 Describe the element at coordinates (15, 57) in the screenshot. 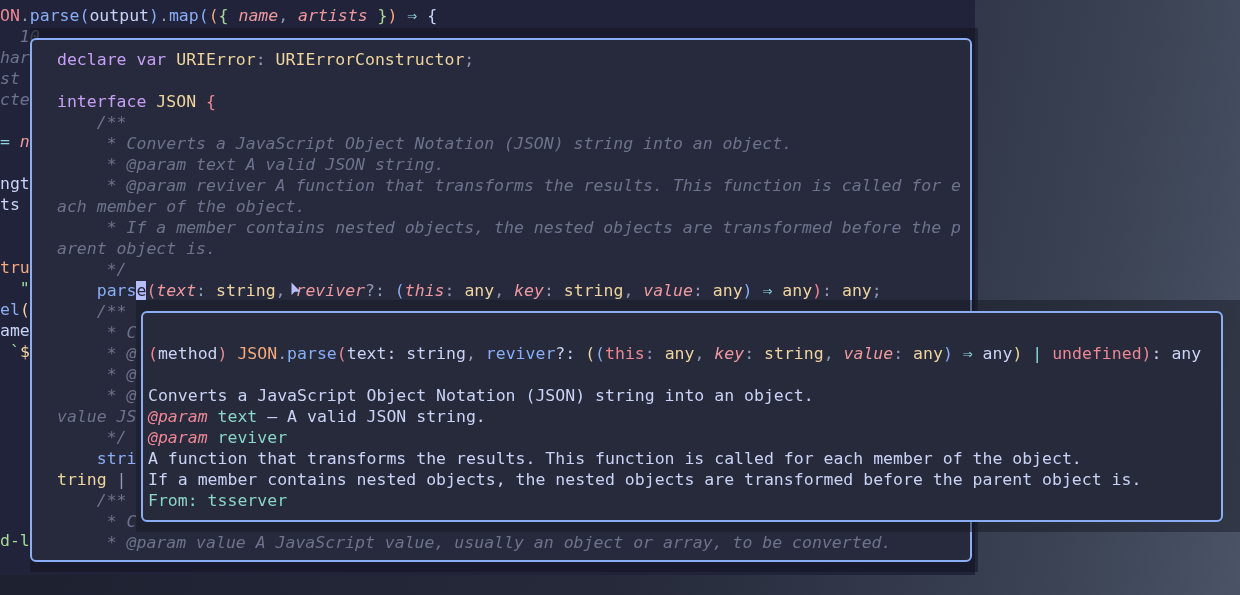

I see `code-line: har` at that location.